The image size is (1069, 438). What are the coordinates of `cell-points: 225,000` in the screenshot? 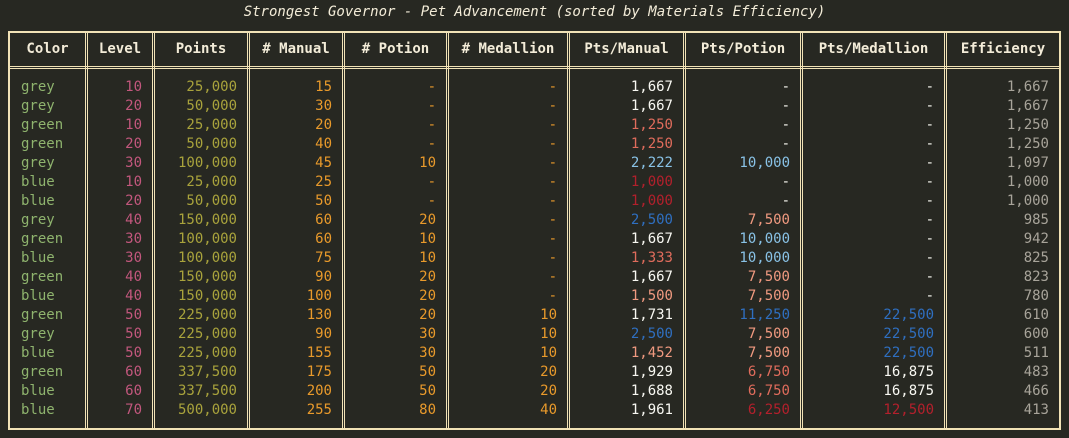 It's located at (207, 353).